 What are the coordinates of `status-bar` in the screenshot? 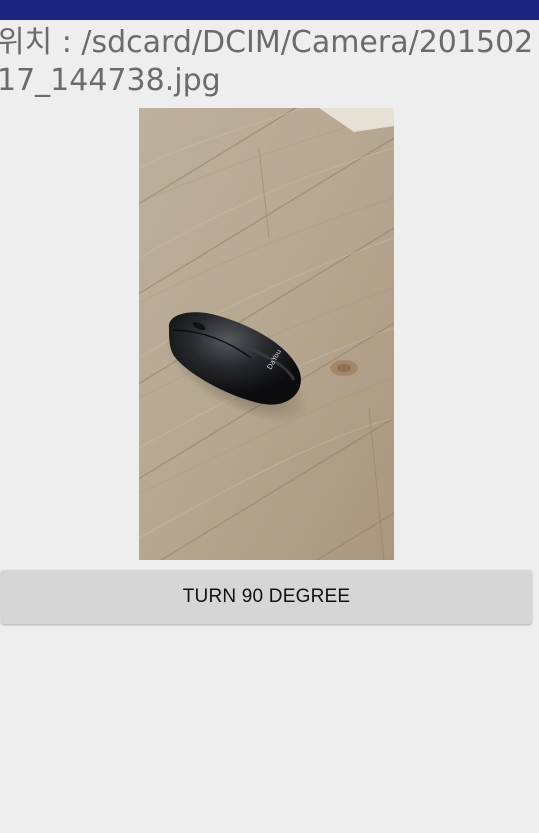 It's located at (269, 10).